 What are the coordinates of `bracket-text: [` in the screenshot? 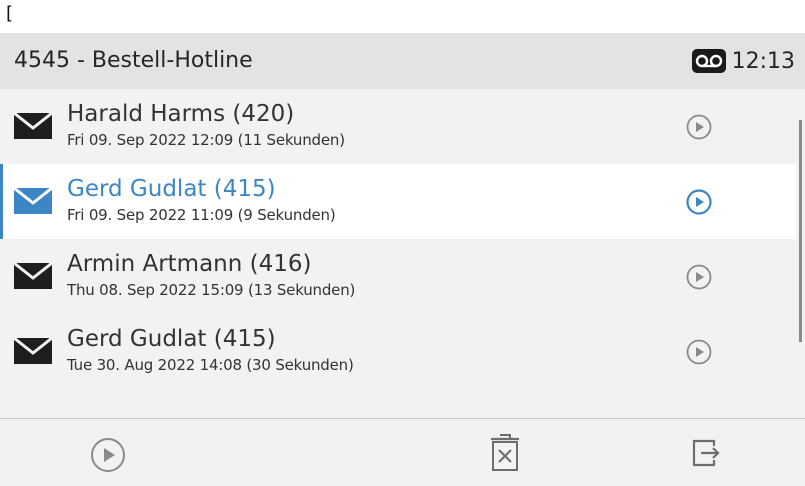 It's located at (10, 13).